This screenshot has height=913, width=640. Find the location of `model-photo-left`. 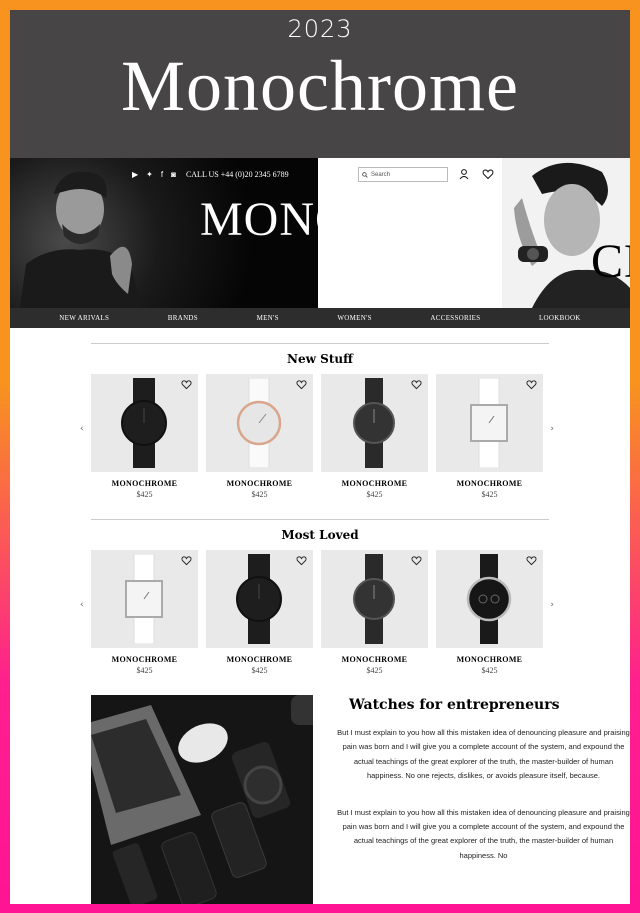

model-photo-left is located at coordinates (81, 239).